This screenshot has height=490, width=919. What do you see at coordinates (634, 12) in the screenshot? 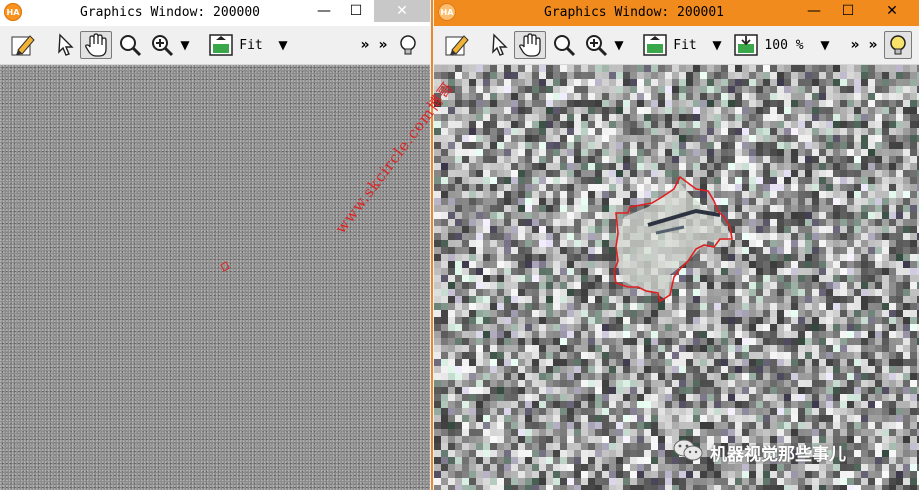
I see `window-title-right: Graphics Window: 200001` at bounding box center [634, 12].